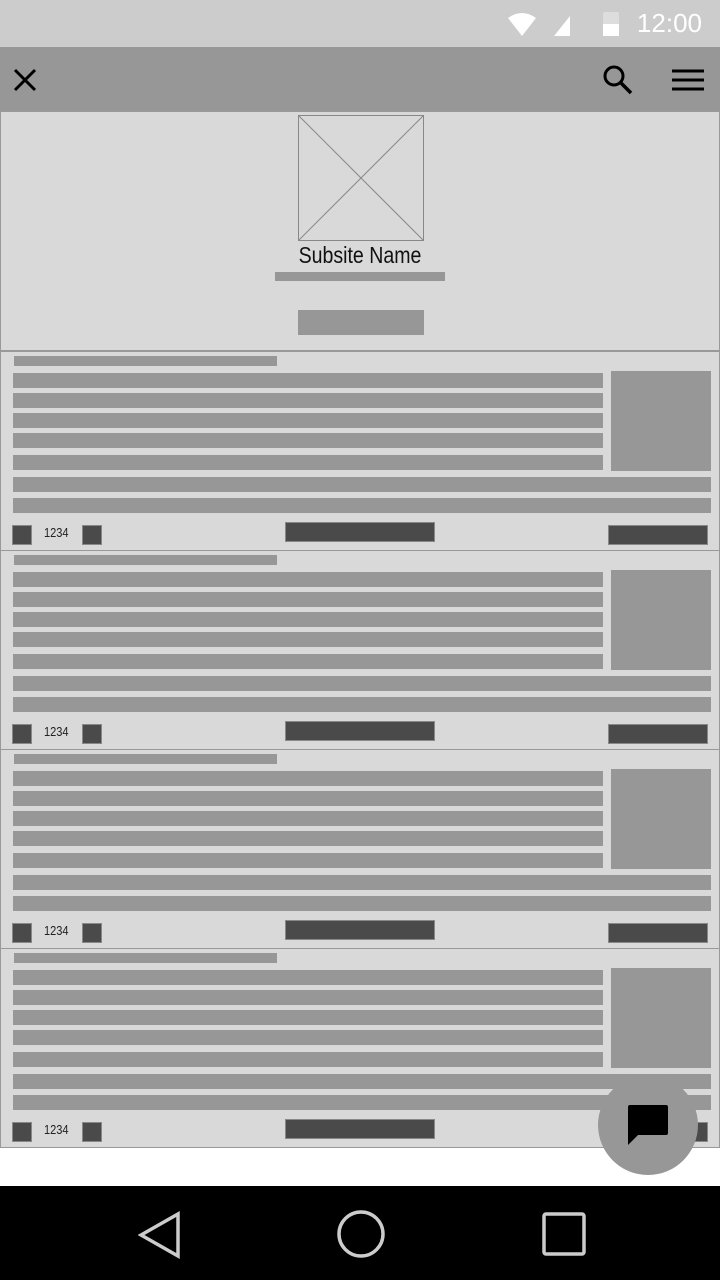  Describe the element at coordinates (25, 80) in the screenshot. I see `close-icon` at that location.